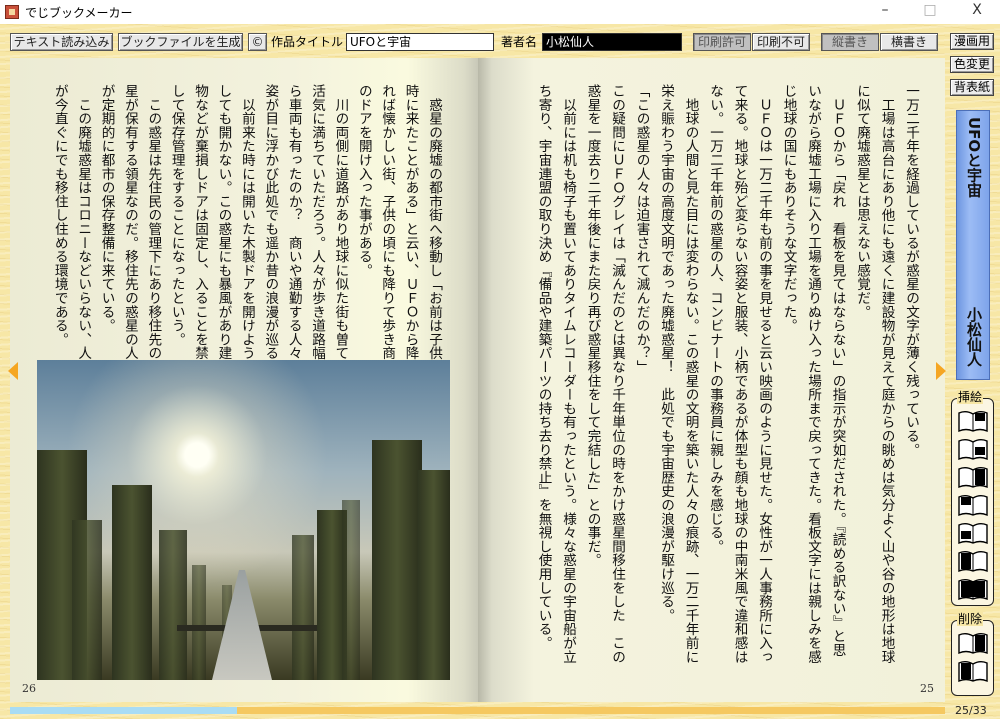  What do you see at coordinates (307, 42) in the screenshot?
I see `title-label: 作品タイトル` at bounding box center [307, 42].